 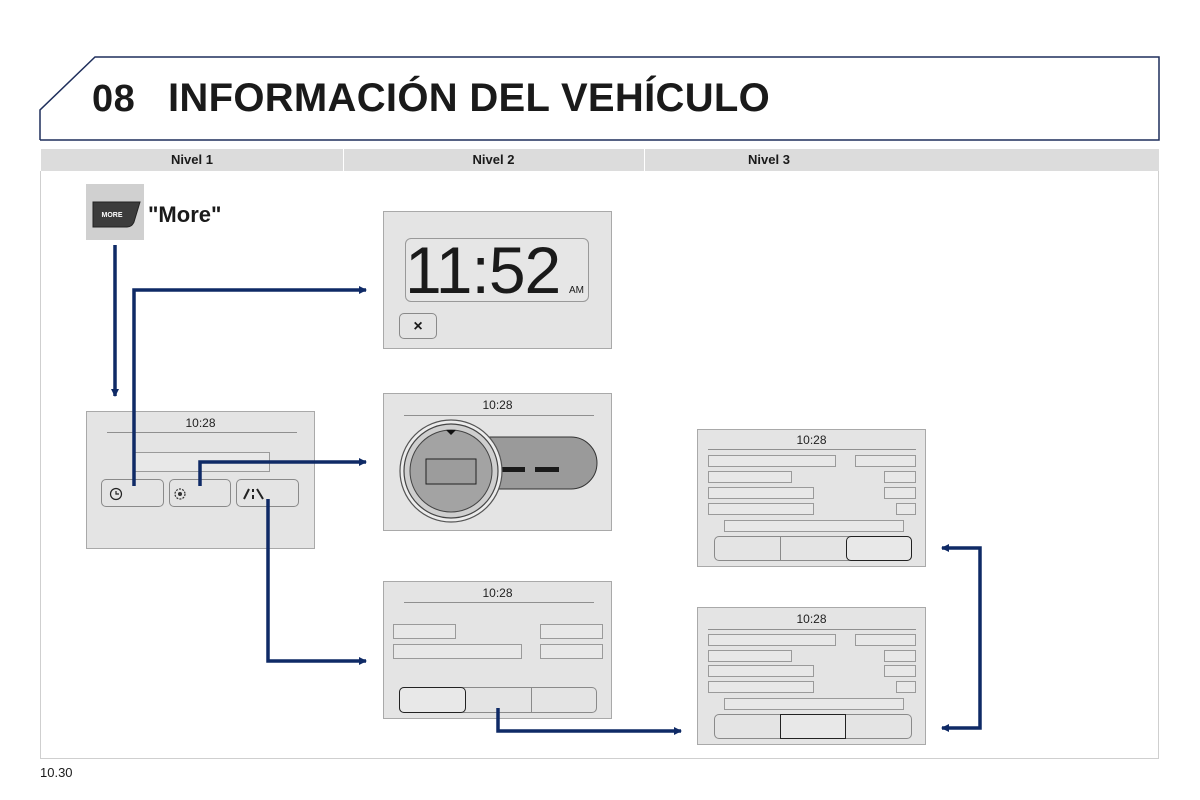 What do you see at coordinates (961, 676) in the screenshot?
I see `arrow-level3-lower` at bounding box center [961, 676].